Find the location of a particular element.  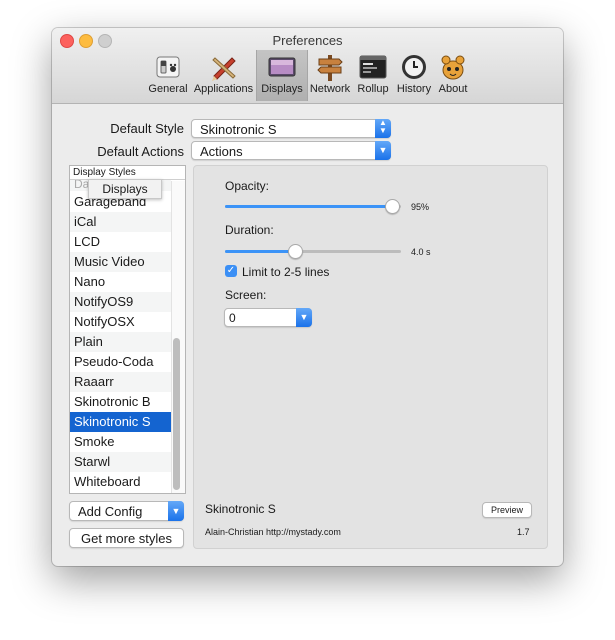

history-clock-icon is located at coordinates (414, 67).